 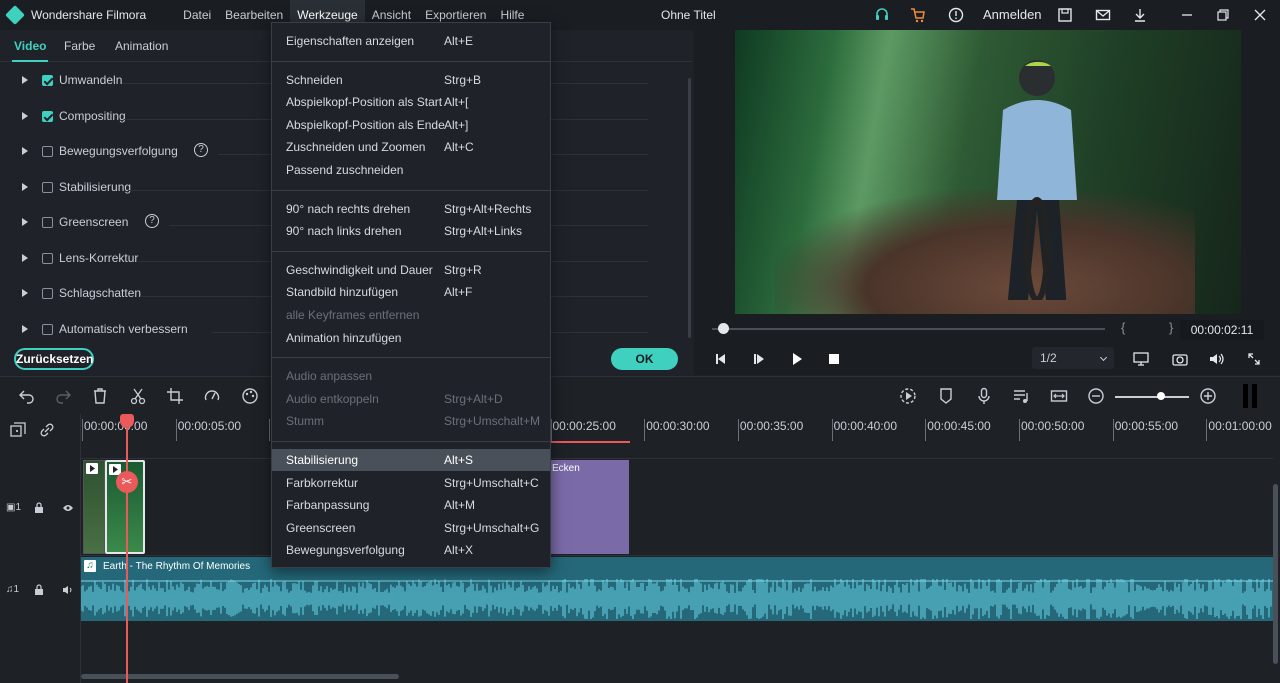 I want to click on zoom-slider-track, so click(x=1152, y=397).